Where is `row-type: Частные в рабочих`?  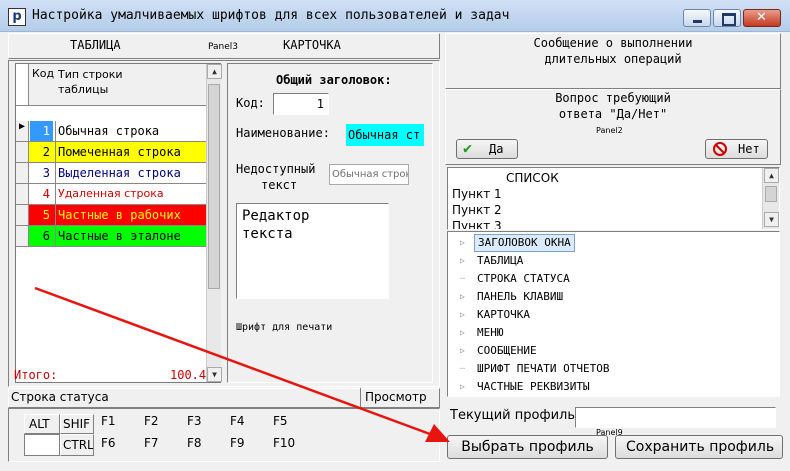 row-type: Частные в рабочих is located at coordinates (130, 215).